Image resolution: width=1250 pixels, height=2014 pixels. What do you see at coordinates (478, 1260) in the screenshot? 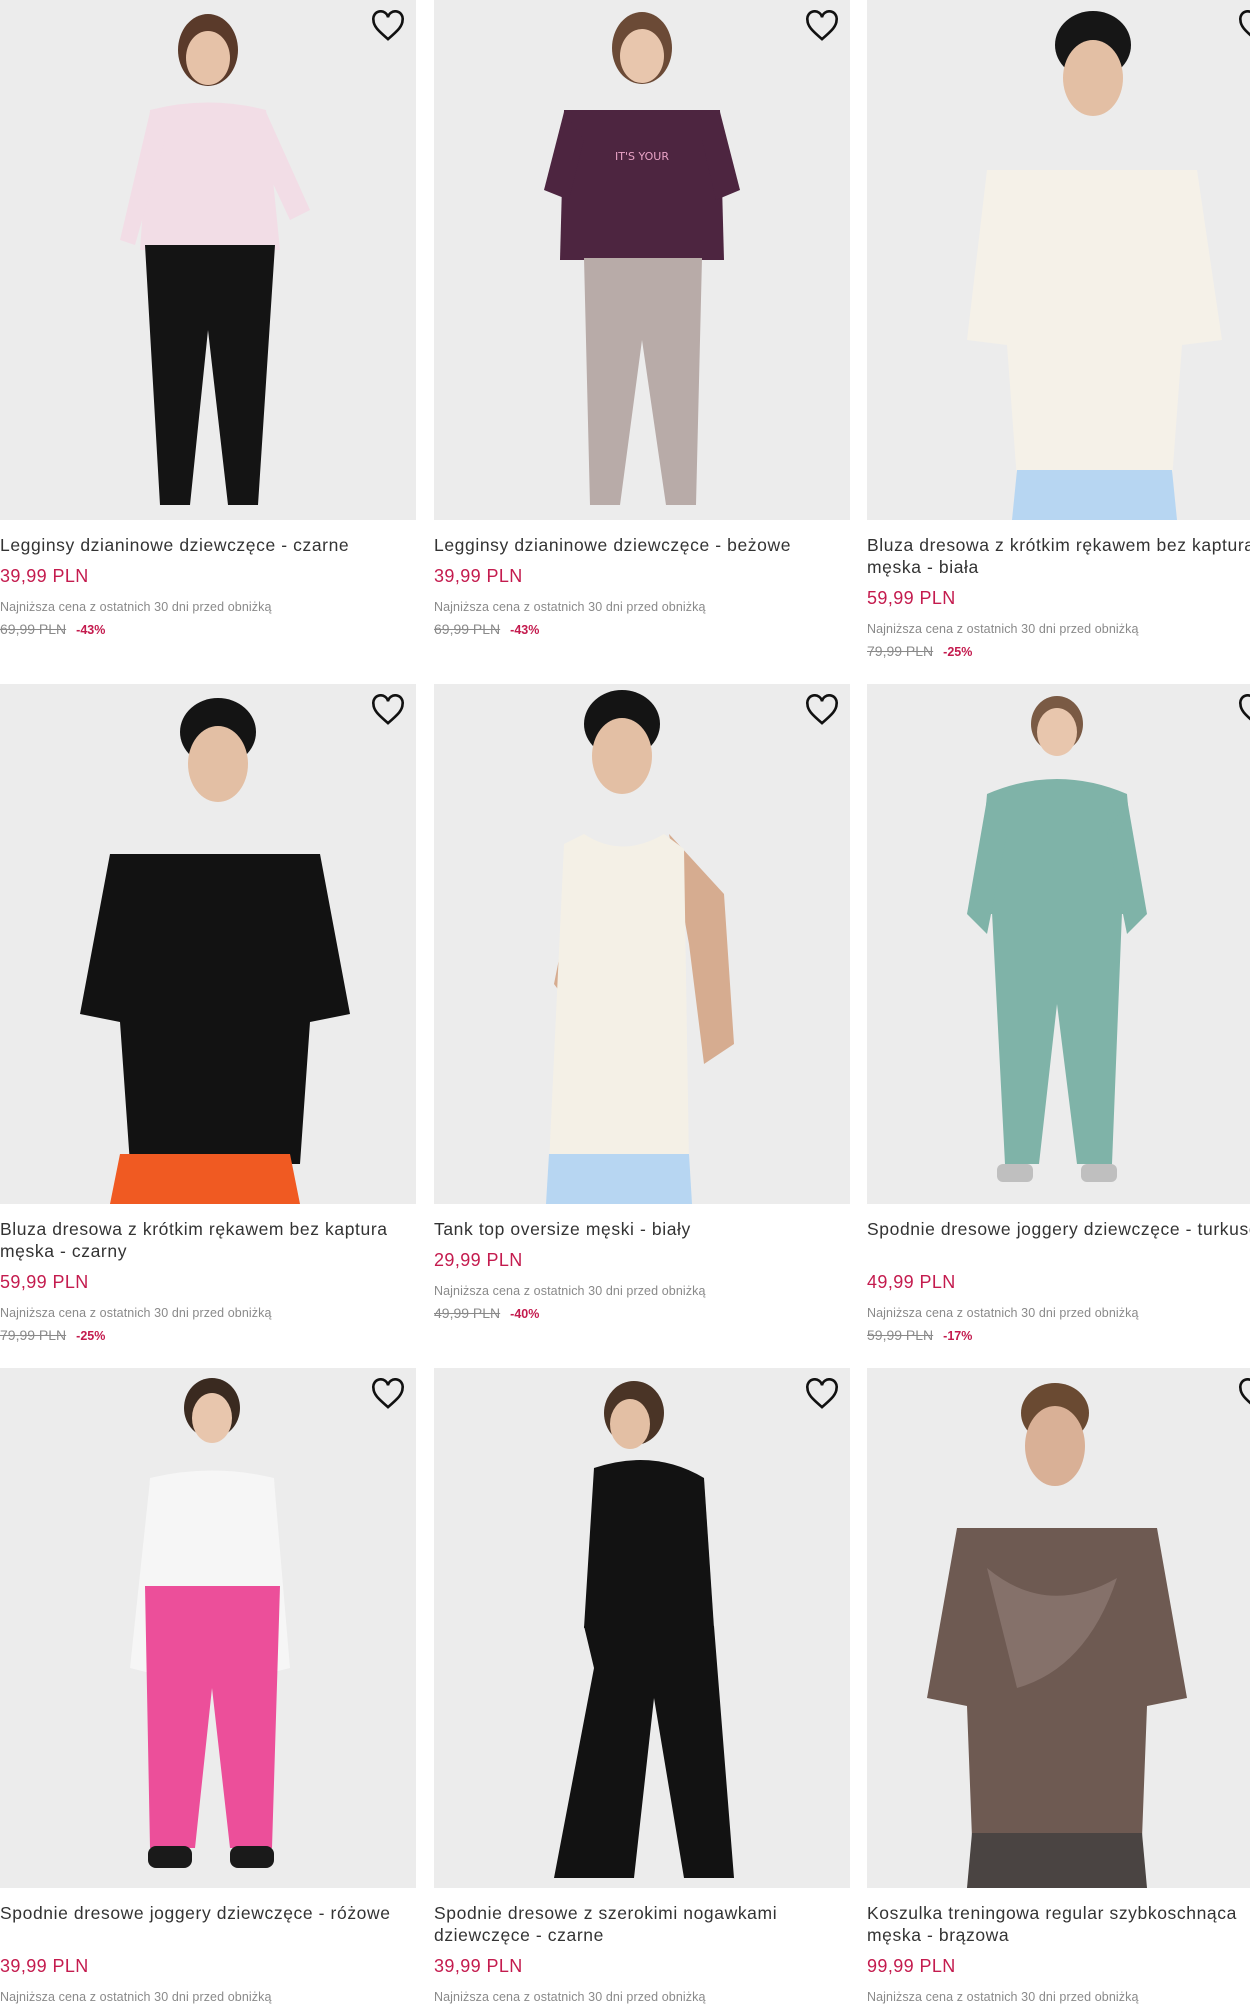
I see `product-price: 29,99 PLN` at bounding box center [478, 1260].